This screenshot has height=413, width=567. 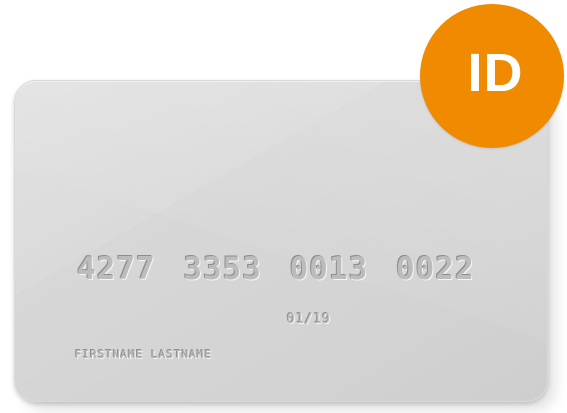 I want to click on card-number: 4277 3353 0013 0022, so click(x=276, y=269).